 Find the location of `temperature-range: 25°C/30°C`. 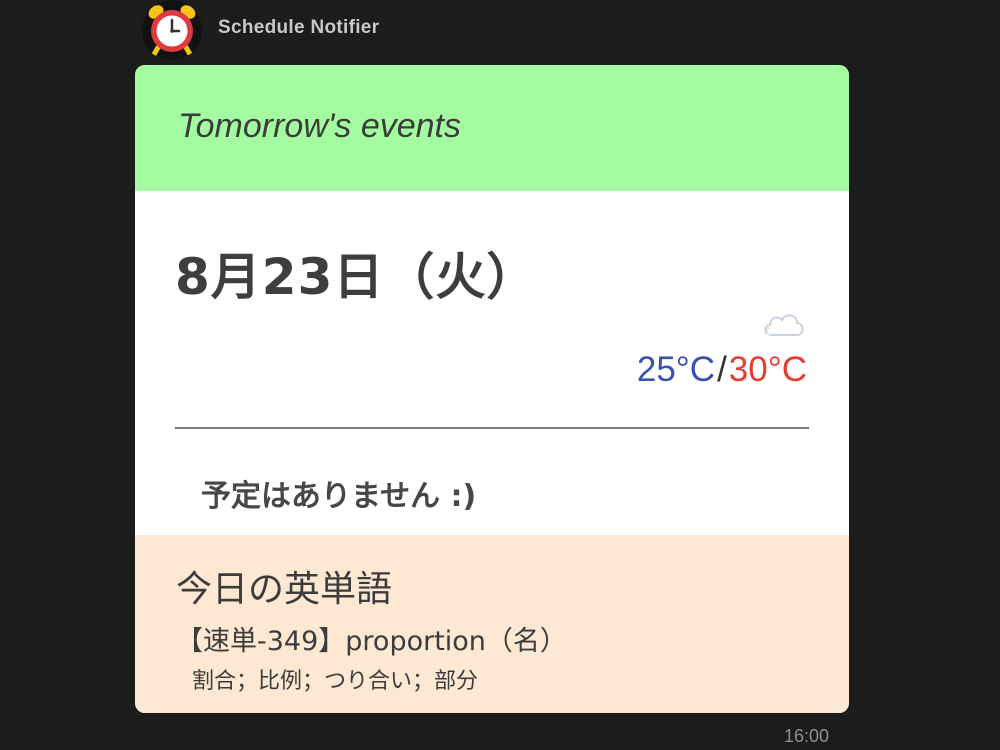

temperature-range: 25°C/30°C is located at coordinates (722, 370).